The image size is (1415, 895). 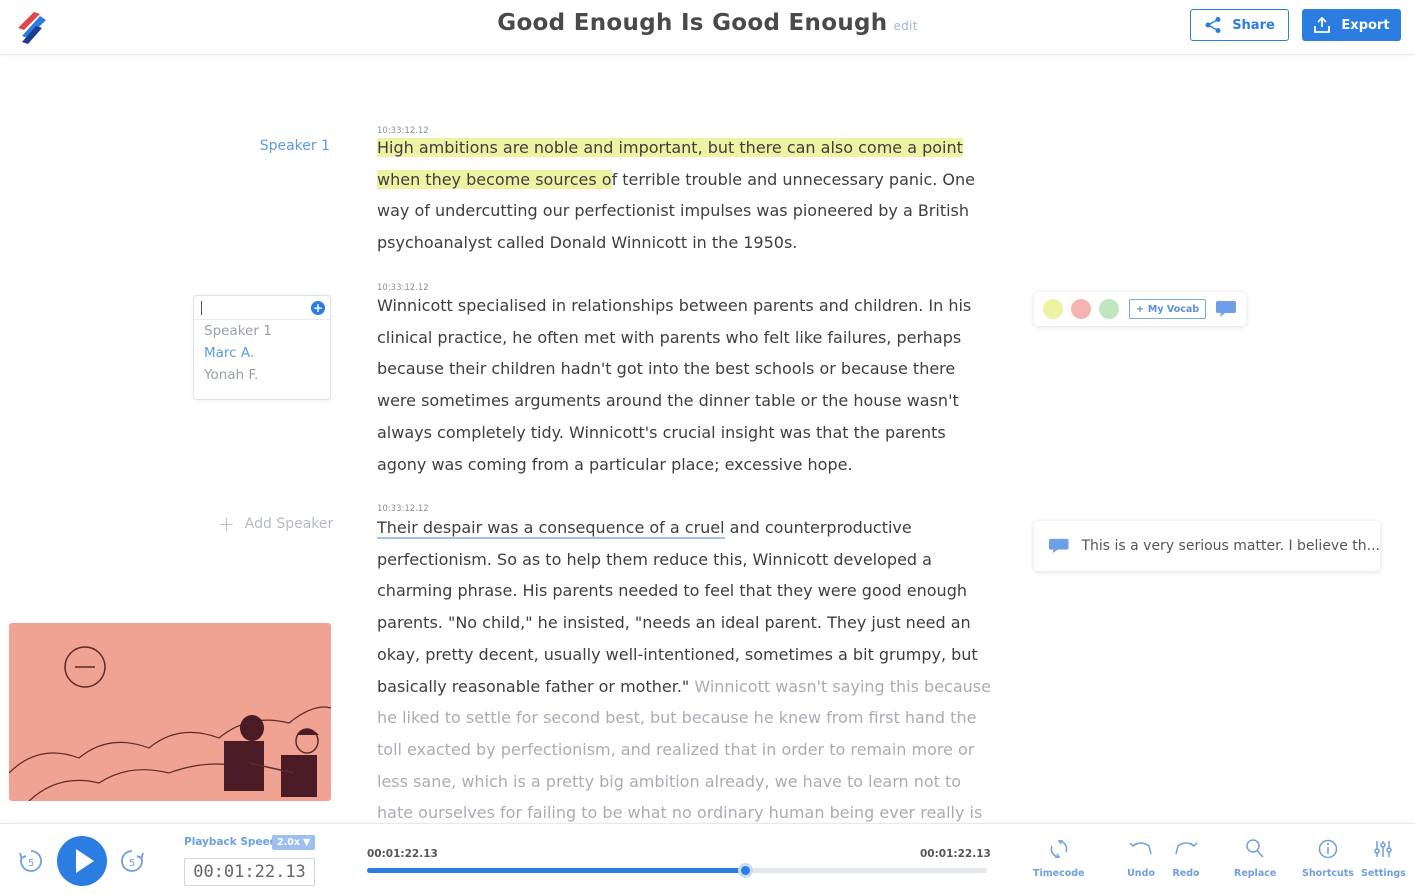 What do you see at coordinates (1186, 858) in the screenshot?
I see `redo-button: Redo` at bounding box center [1186, 858].